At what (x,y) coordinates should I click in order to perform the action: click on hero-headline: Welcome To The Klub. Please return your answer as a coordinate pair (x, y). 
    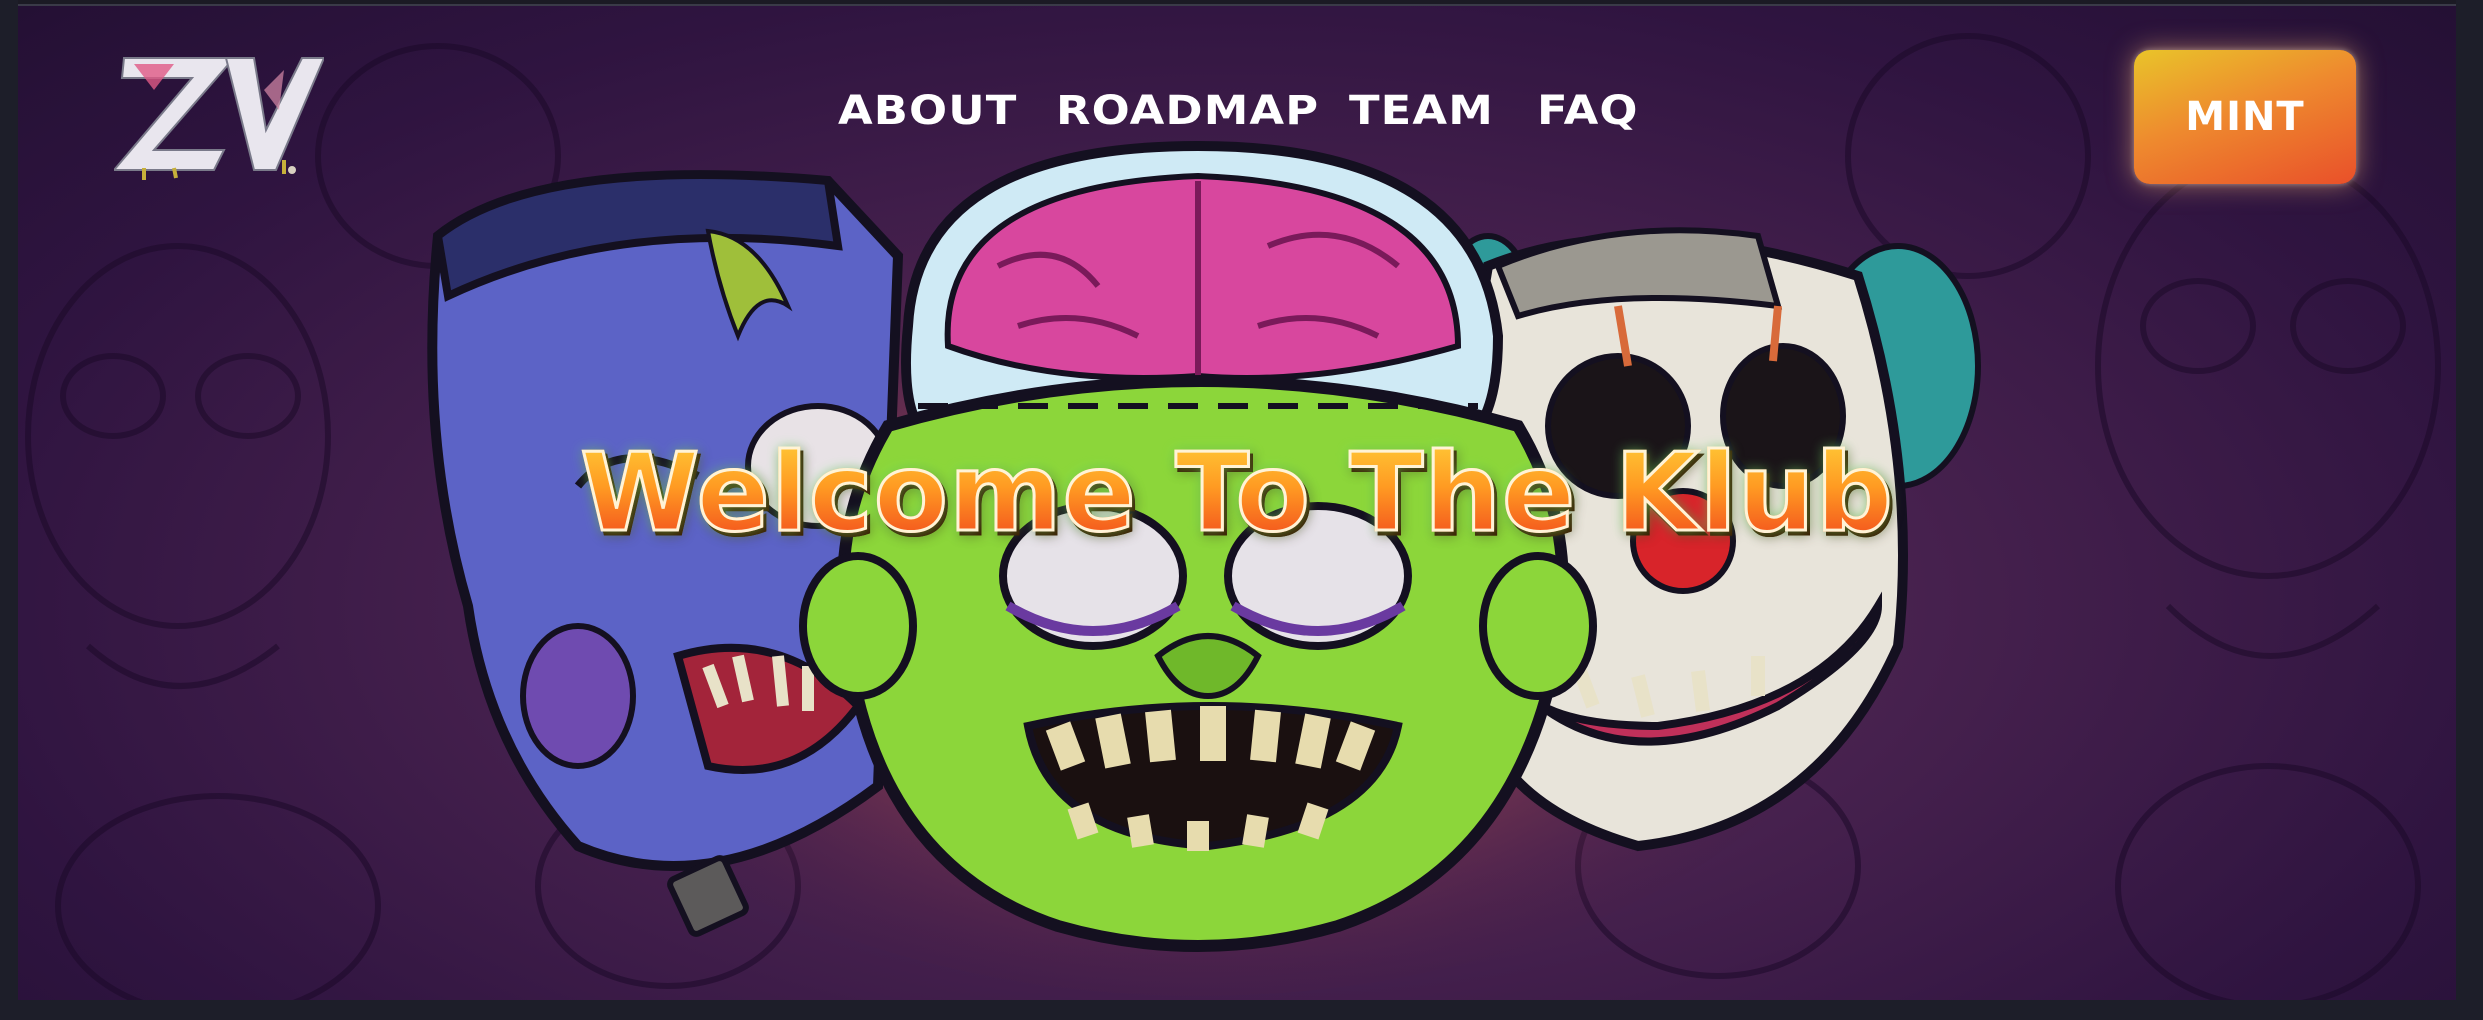
    Looking at the image, I should click on (1237, 494).